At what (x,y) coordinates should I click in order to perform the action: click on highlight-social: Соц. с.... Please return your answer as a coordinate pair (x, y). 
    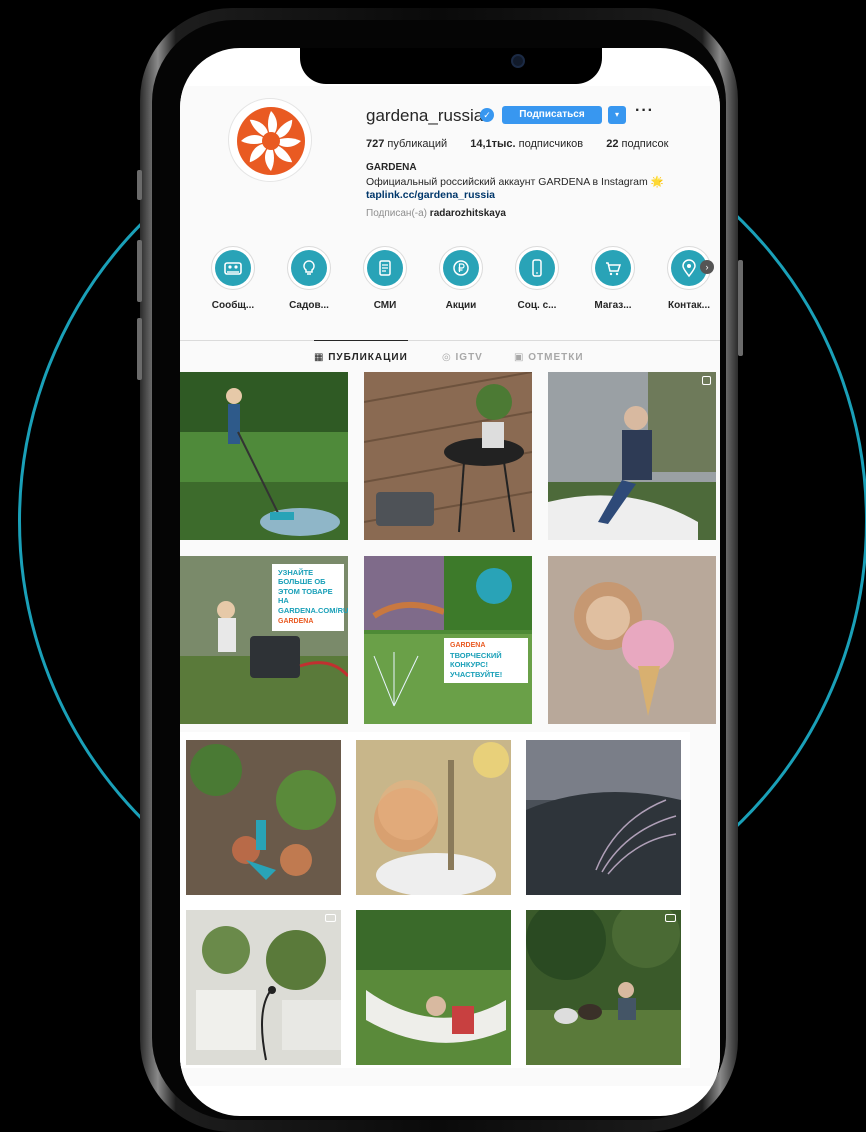
    Looking at the image, I should click on (537, 278).